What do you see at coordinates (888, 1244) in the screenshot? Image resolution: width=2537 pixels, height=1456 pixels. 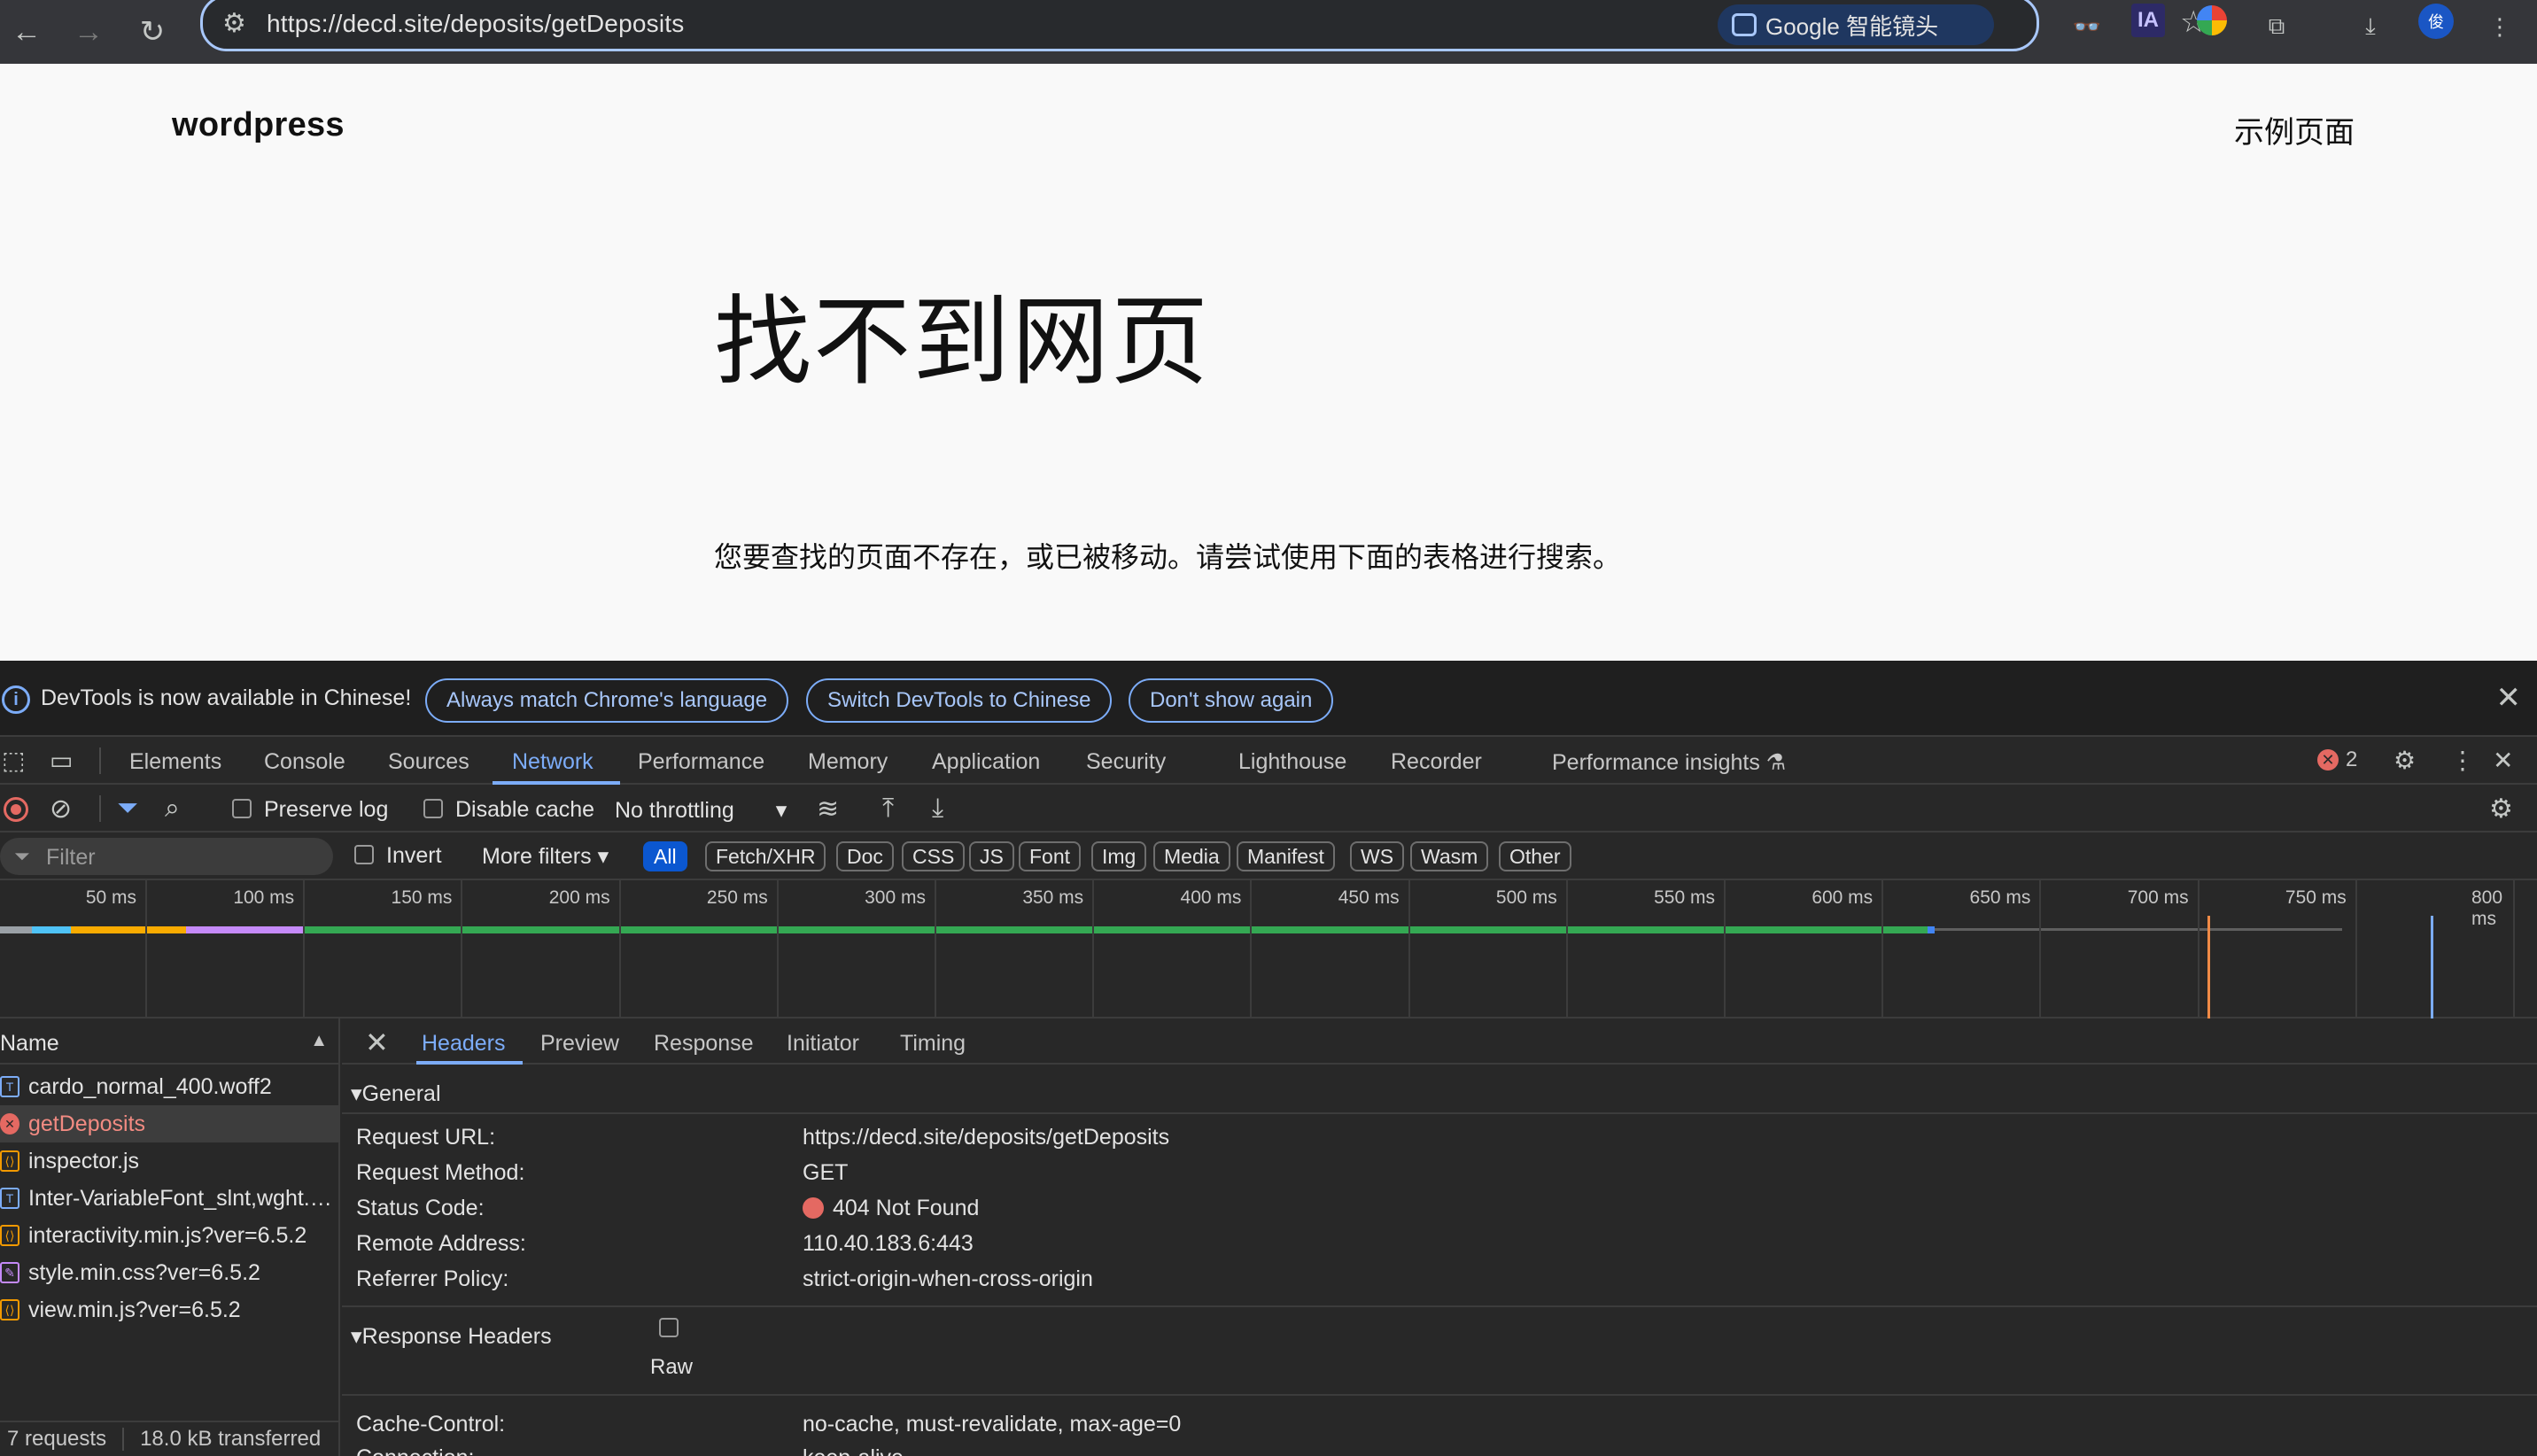 I see `remote-address-value: 110.40.183.6:443` at bounding box center [888, 1244].